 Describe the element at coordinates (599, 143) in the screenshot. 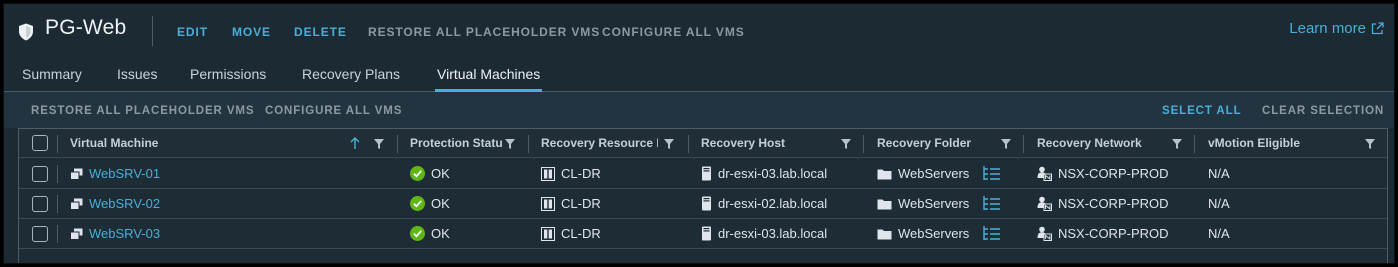

I see `col-header-recovery-resource-pool: Recovery Resource P’` at that location.